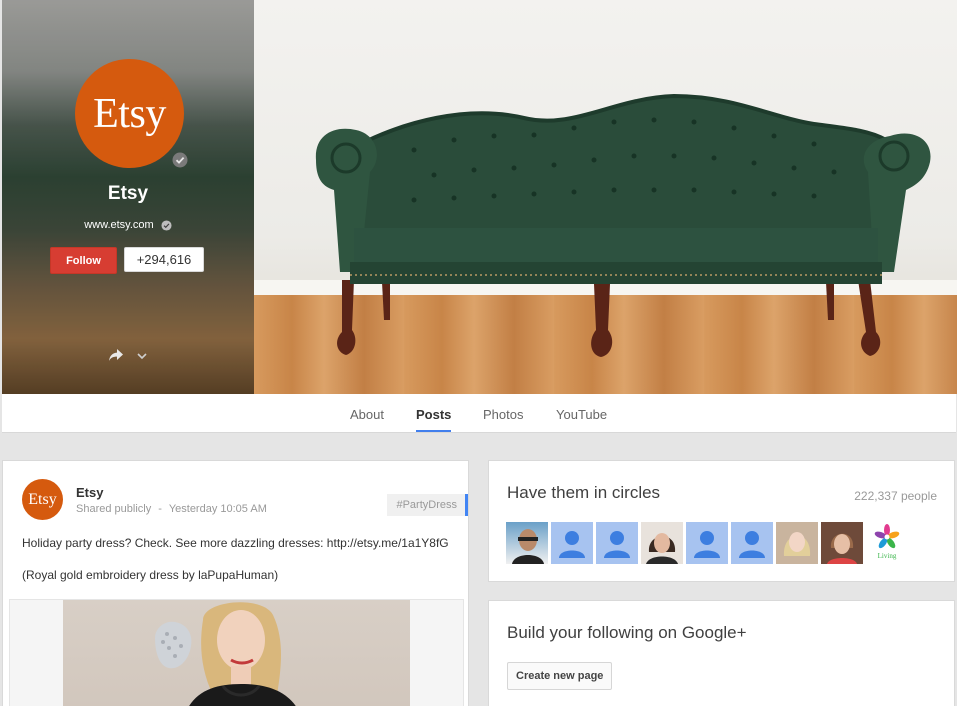  I want to click on post-visibility: Shared publicly, so click(113, 509).